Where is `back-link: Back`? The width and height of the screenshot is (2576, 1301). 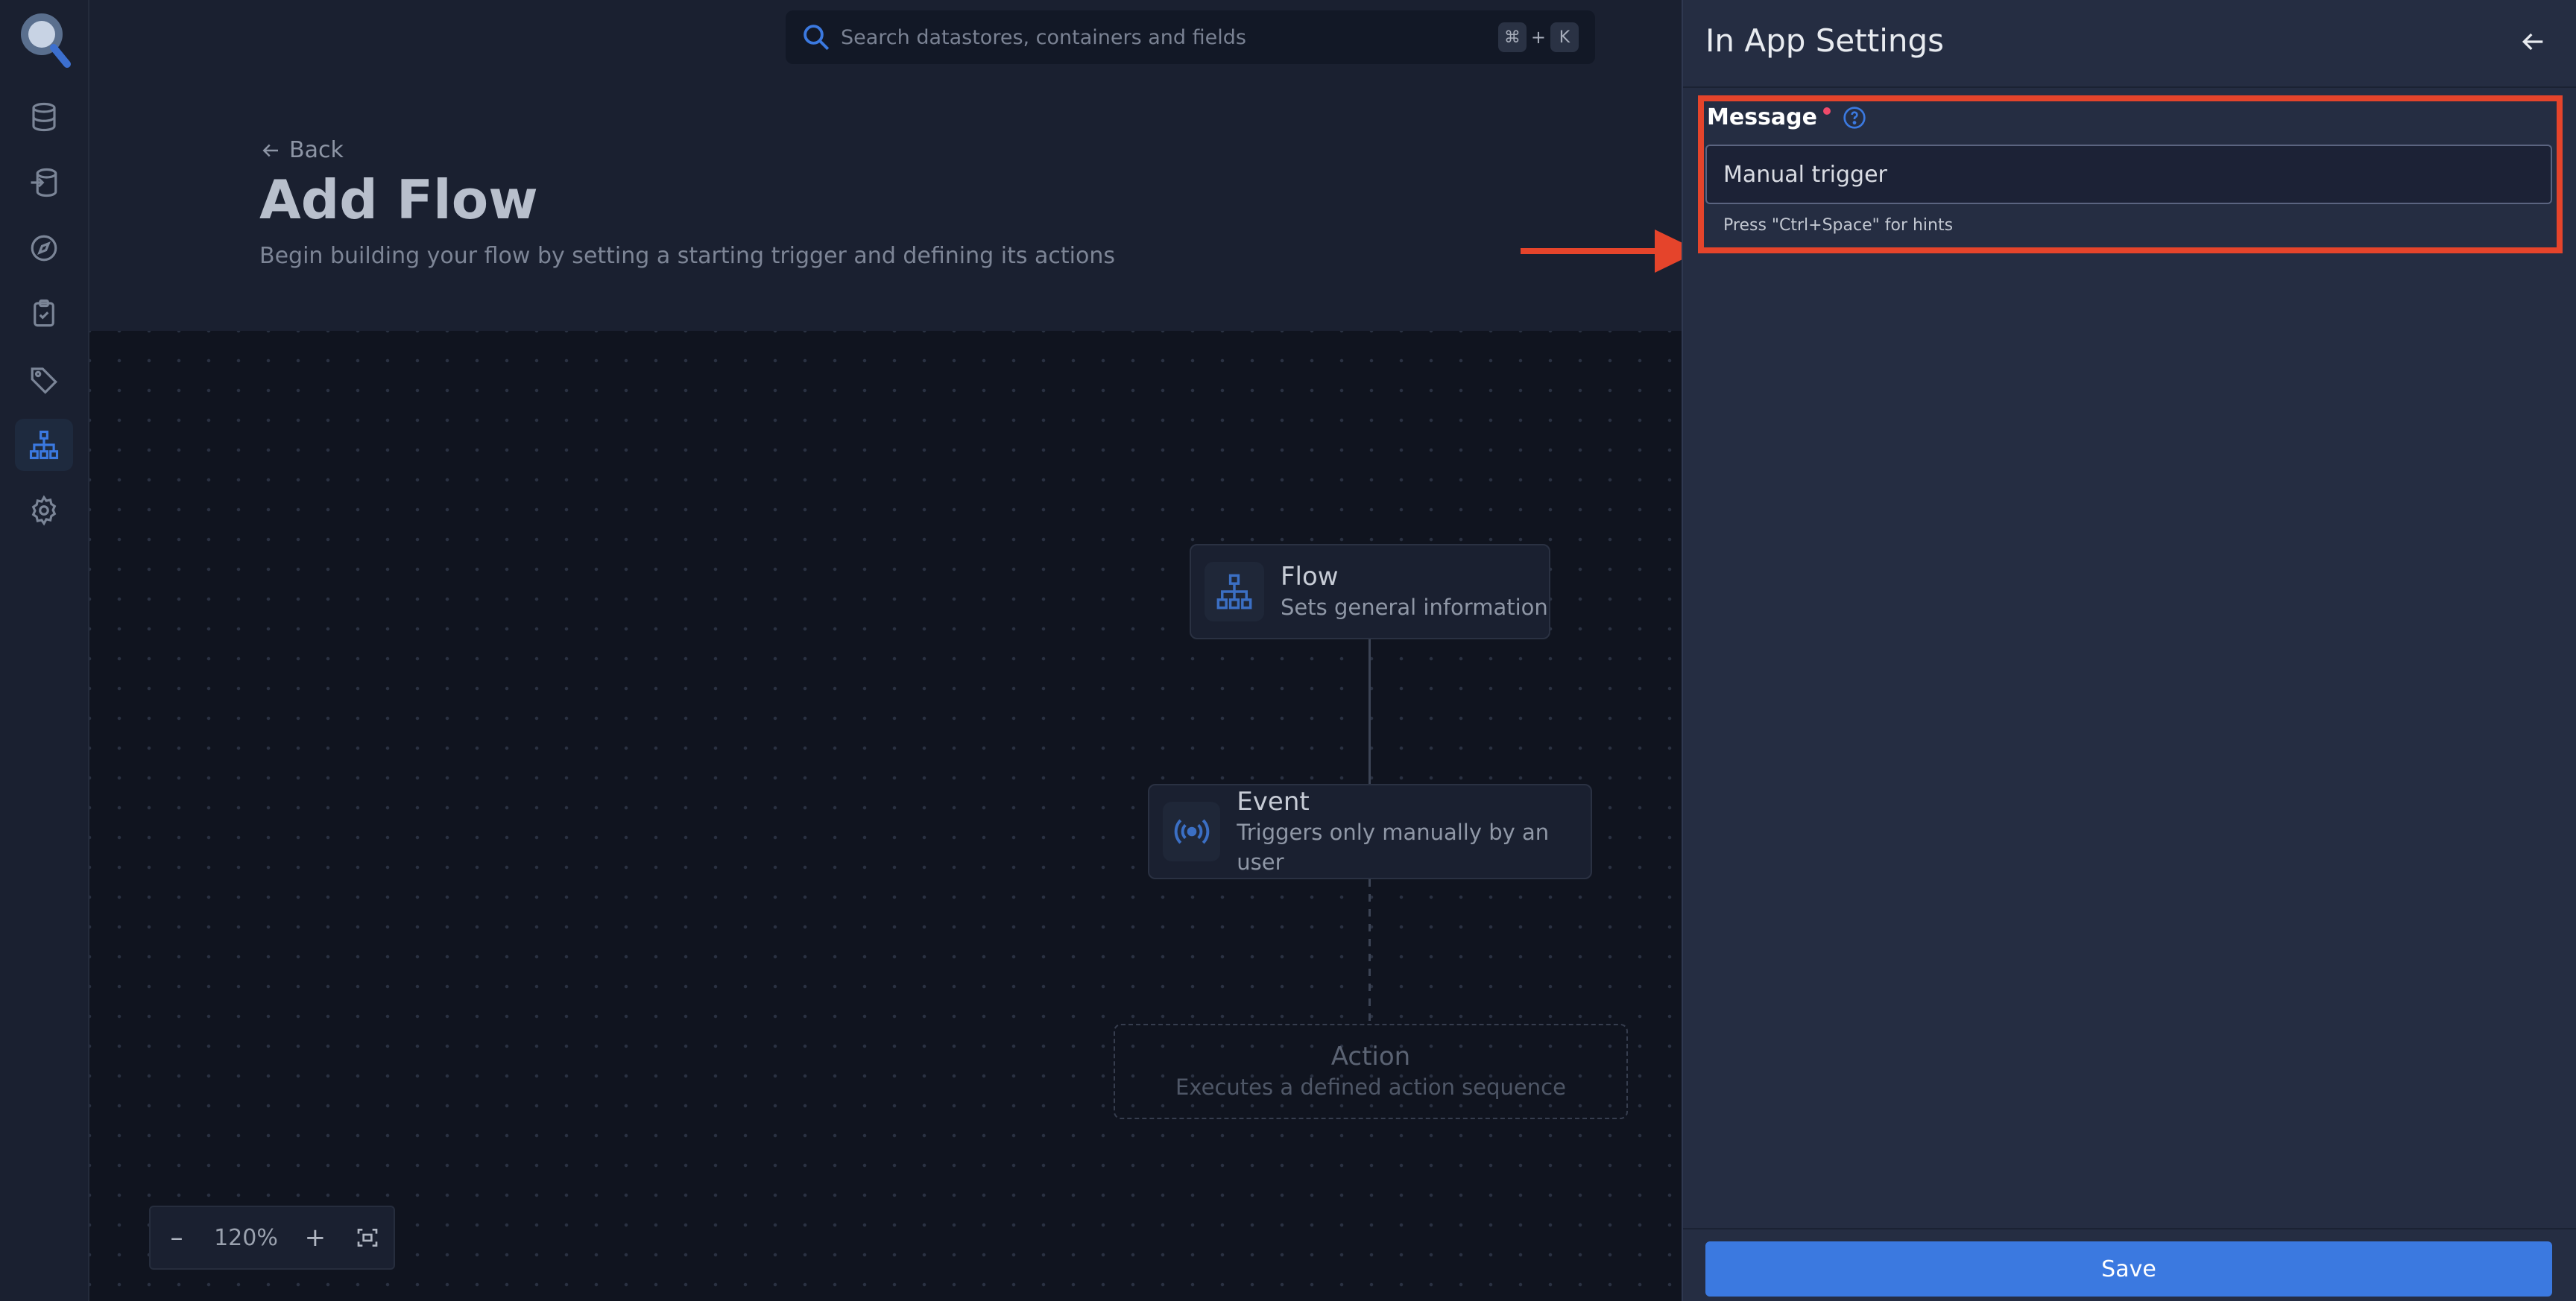 back-link: Back is located at coordinates (301, 150).